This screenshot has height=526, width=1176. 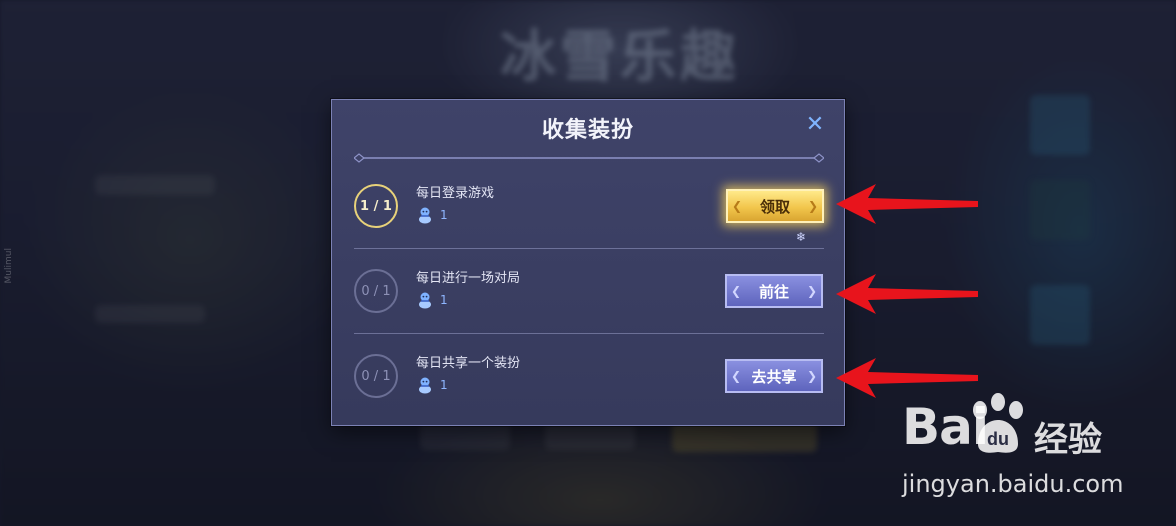 I want to click on claim-button: ❮ 领取 ❯, so click(x=775, y=206).